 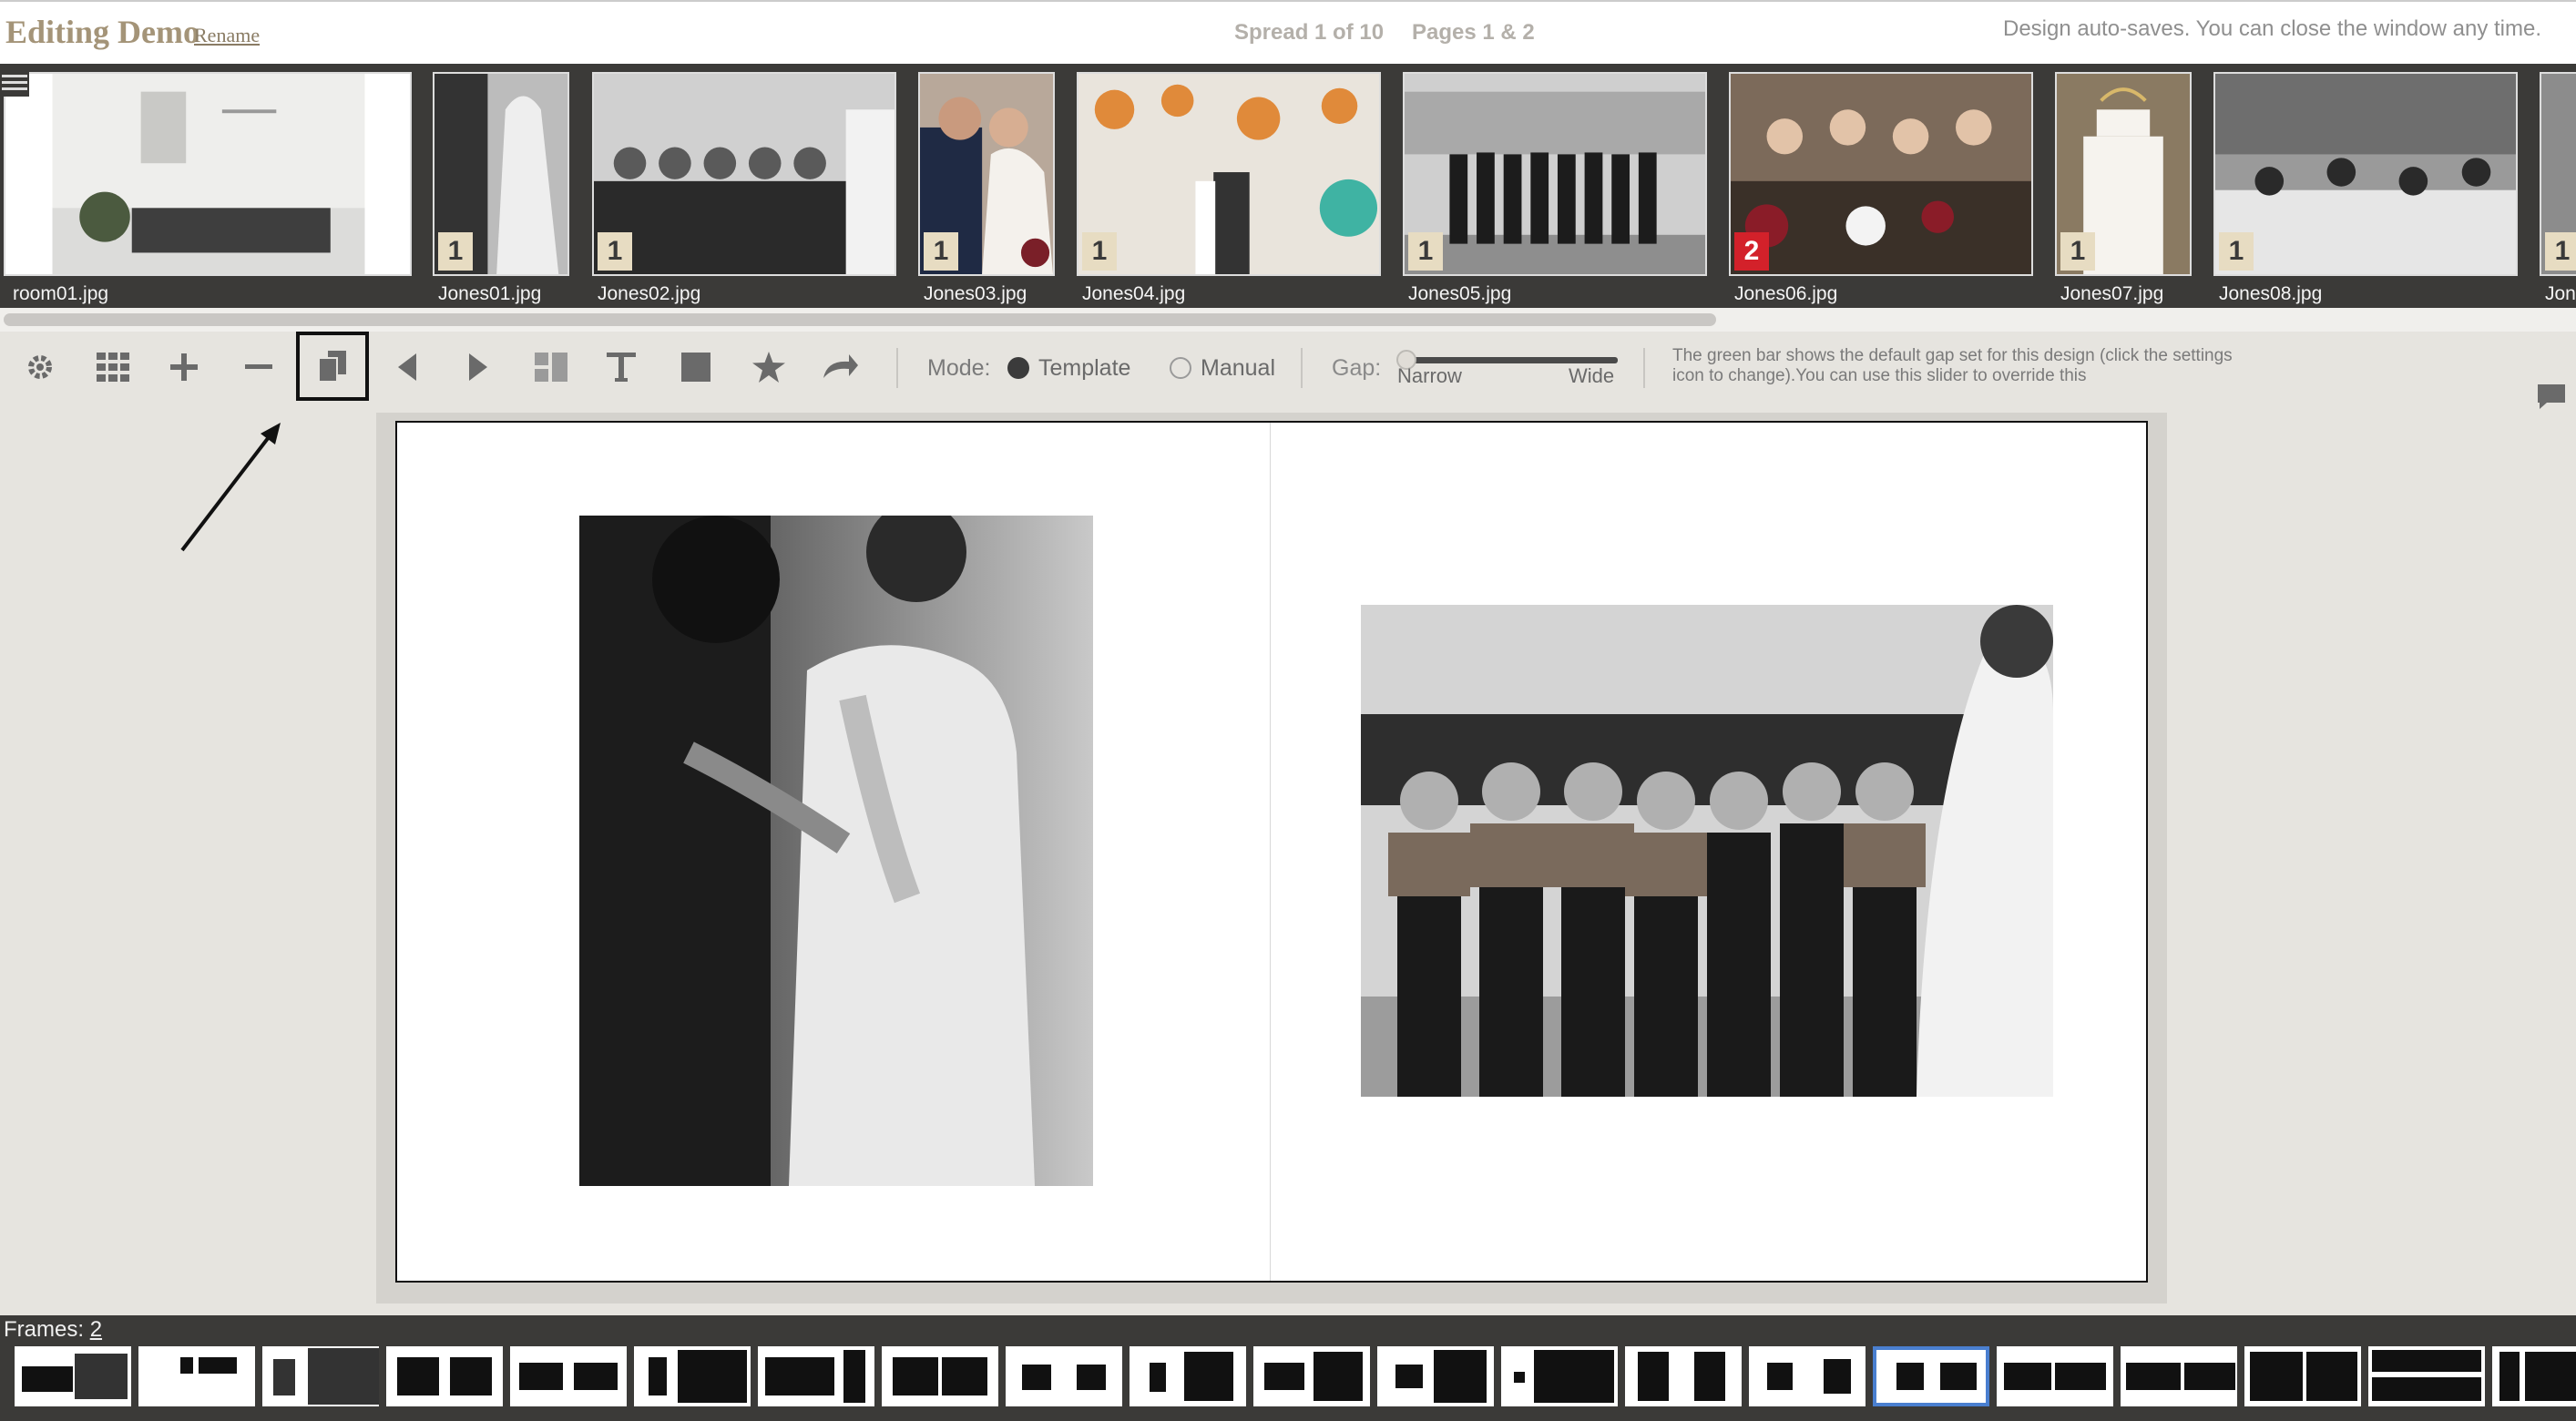 I want to click on spread-indicator: Spread 1 of 10, so click(x=1309, y=33).